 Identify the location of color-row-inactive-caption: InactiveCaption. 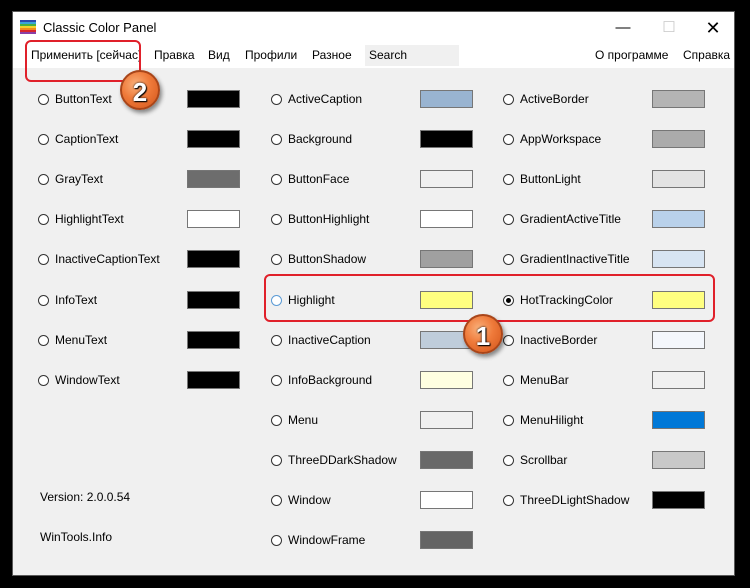
(376, 341).